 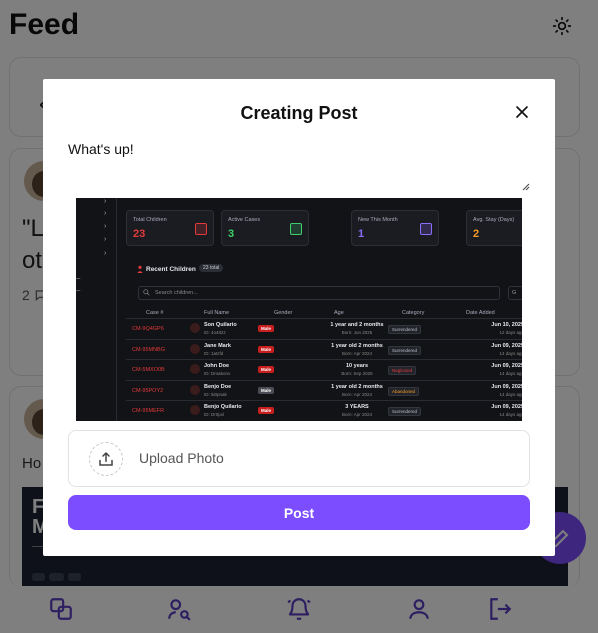 I want to click on table-header: Date Added, so click(x=480, y=313).